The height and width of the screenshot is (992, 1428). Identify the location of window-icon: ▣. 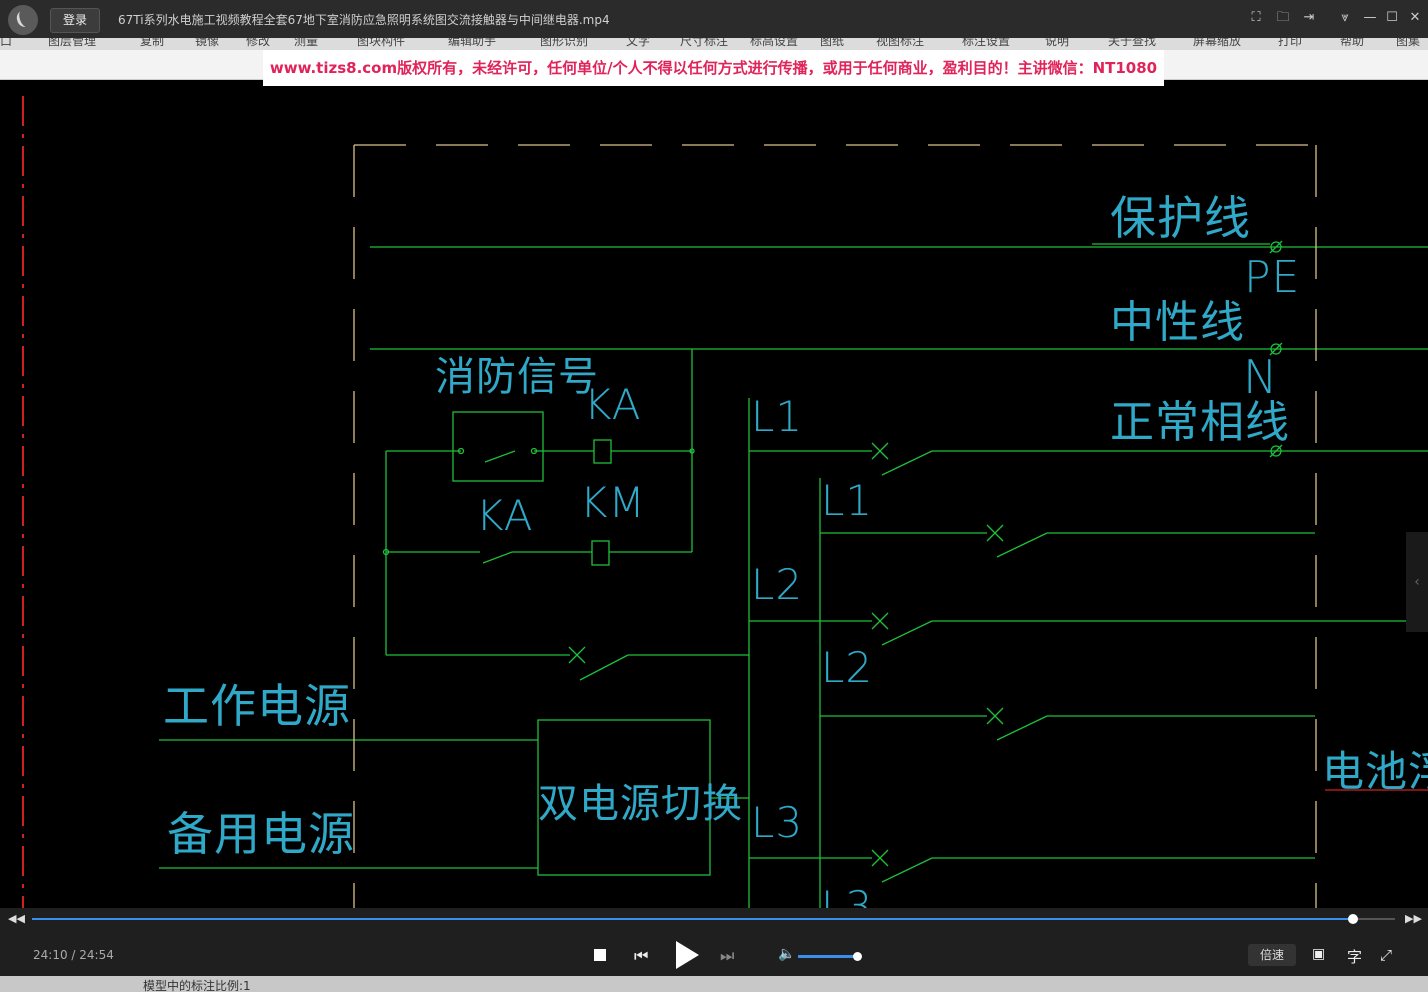
(1318, 954).